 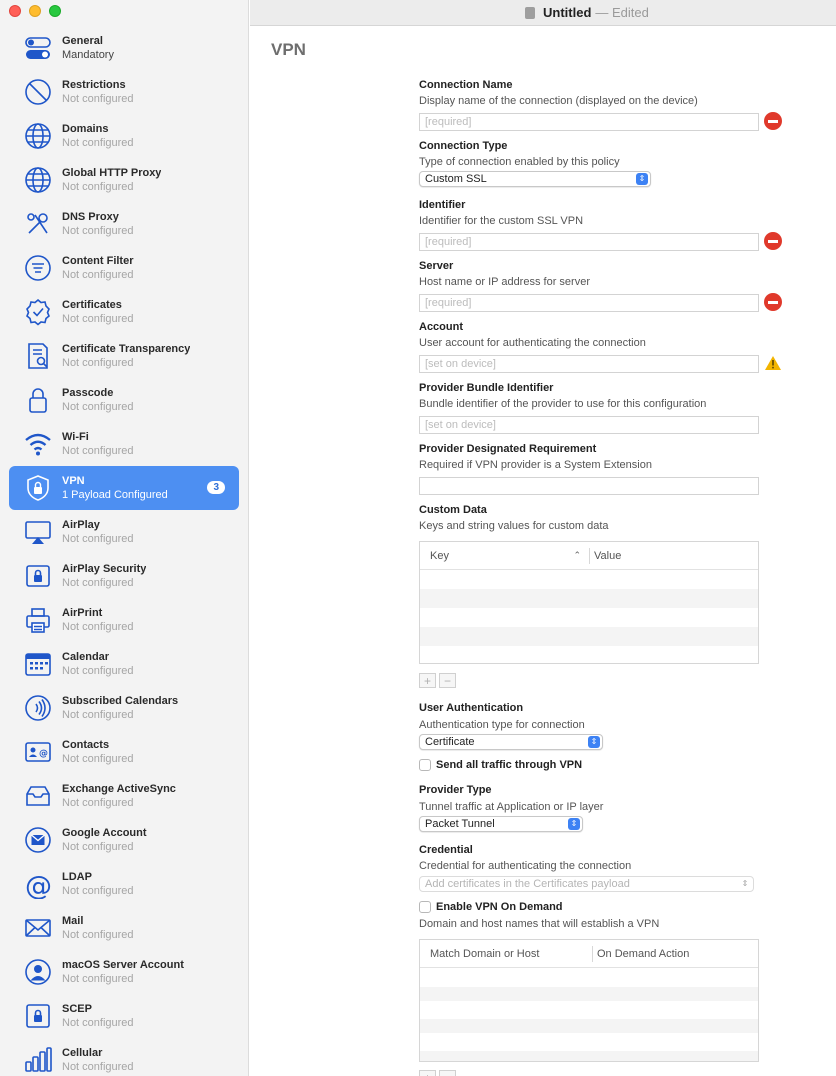 I want to click on sidebar-item-general: General Mandatory, so click(x=124, y=48).